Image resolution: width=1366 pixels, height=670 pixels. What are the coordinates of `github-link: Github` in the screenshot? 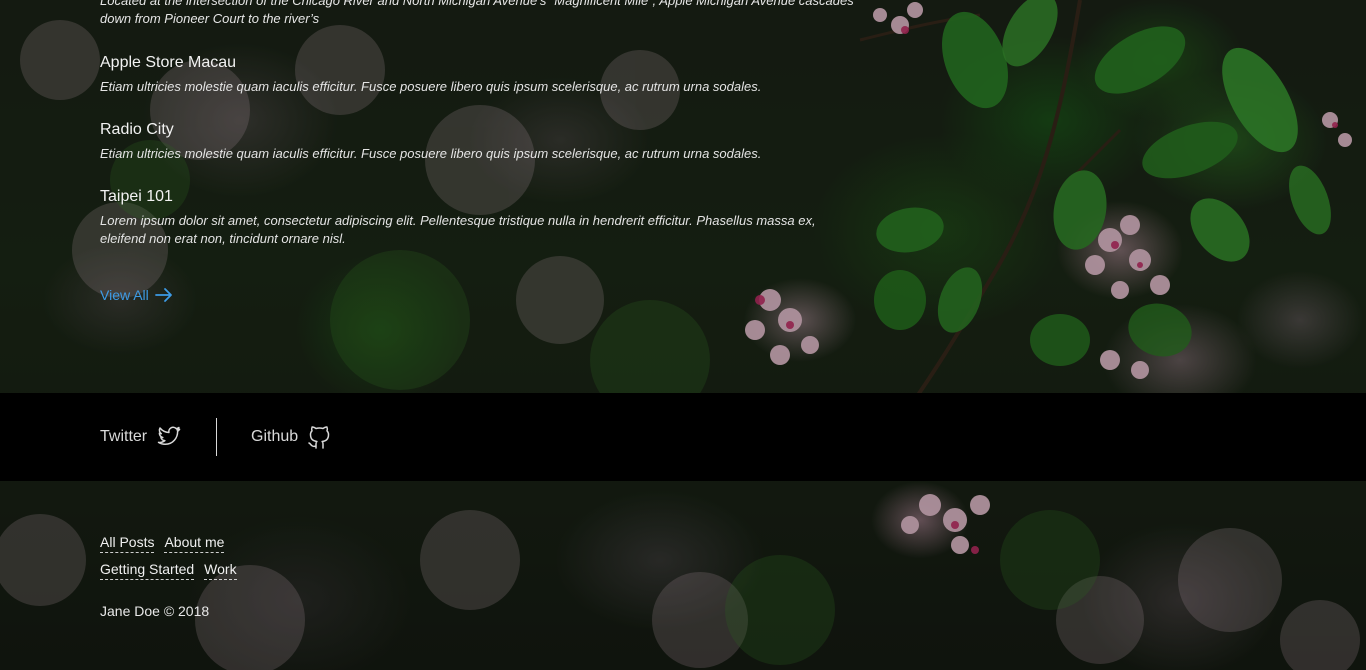 It's located at (290, 437).